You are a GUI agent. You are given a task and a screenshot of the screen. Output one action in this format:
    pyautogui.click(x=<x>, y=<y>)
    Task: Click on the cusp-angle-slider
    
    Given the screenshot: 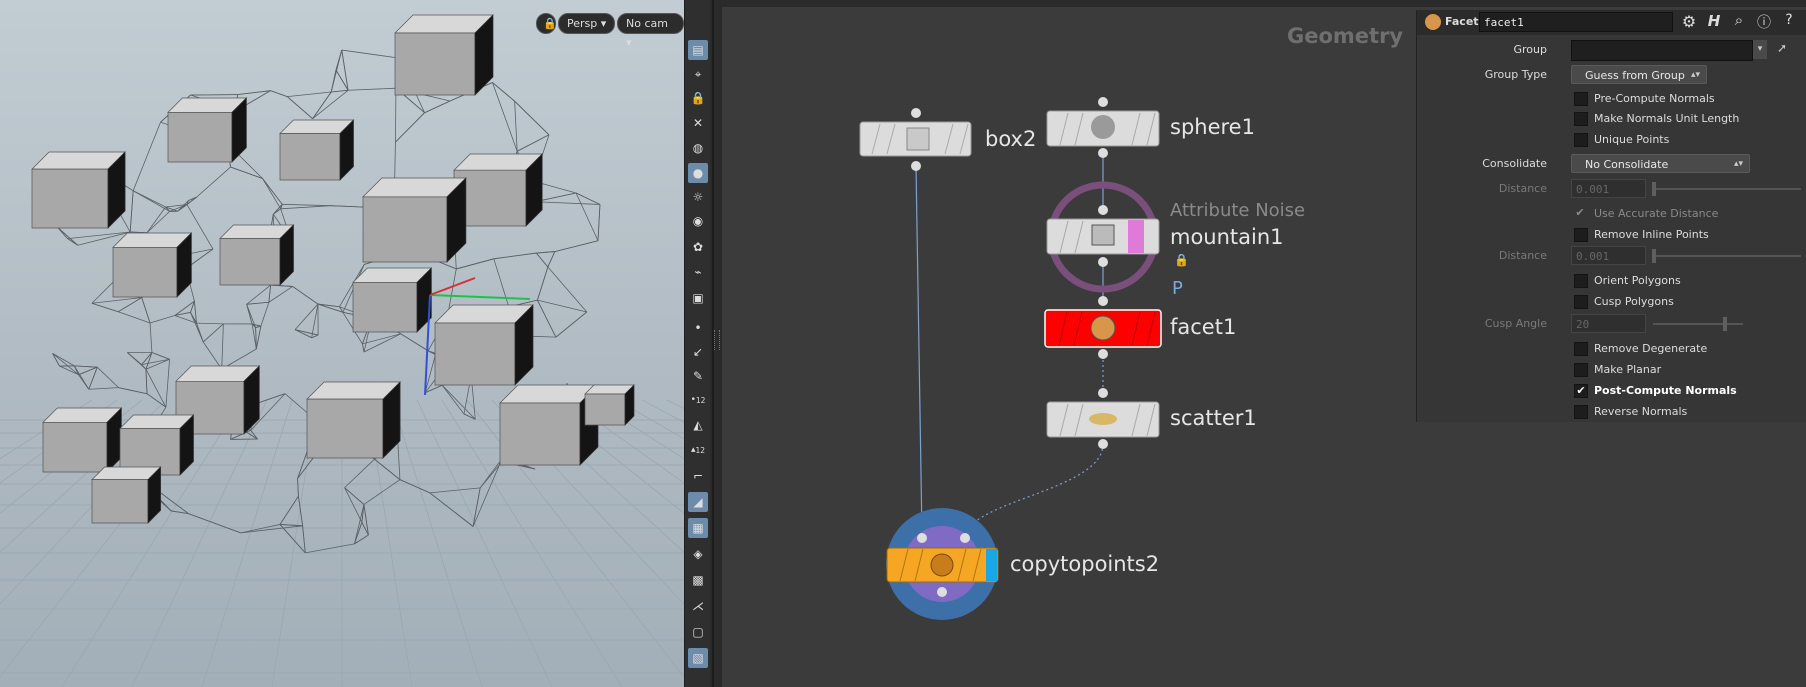 What is the action you would take?
    pyautogui.click(x=1698, y=324)
    